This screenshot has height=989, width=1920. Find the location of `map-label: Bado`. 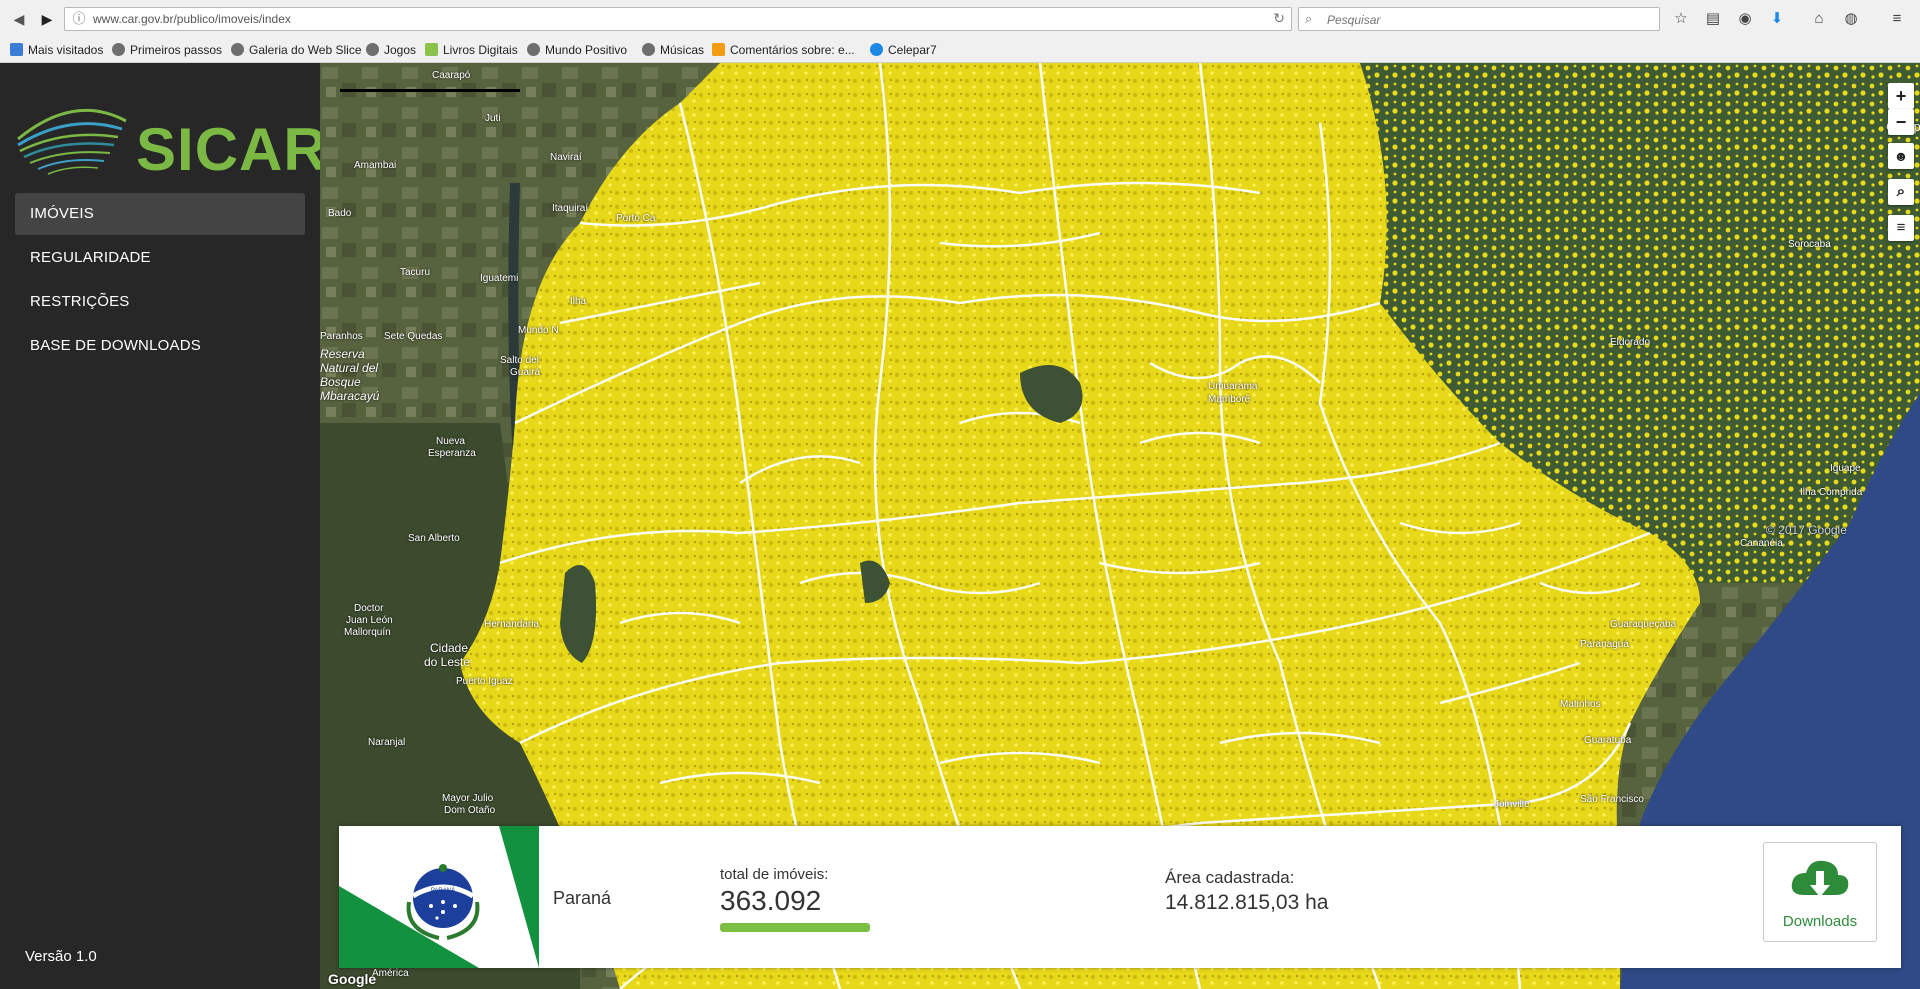

map-label: Bado is located at coordinates (340, 213).